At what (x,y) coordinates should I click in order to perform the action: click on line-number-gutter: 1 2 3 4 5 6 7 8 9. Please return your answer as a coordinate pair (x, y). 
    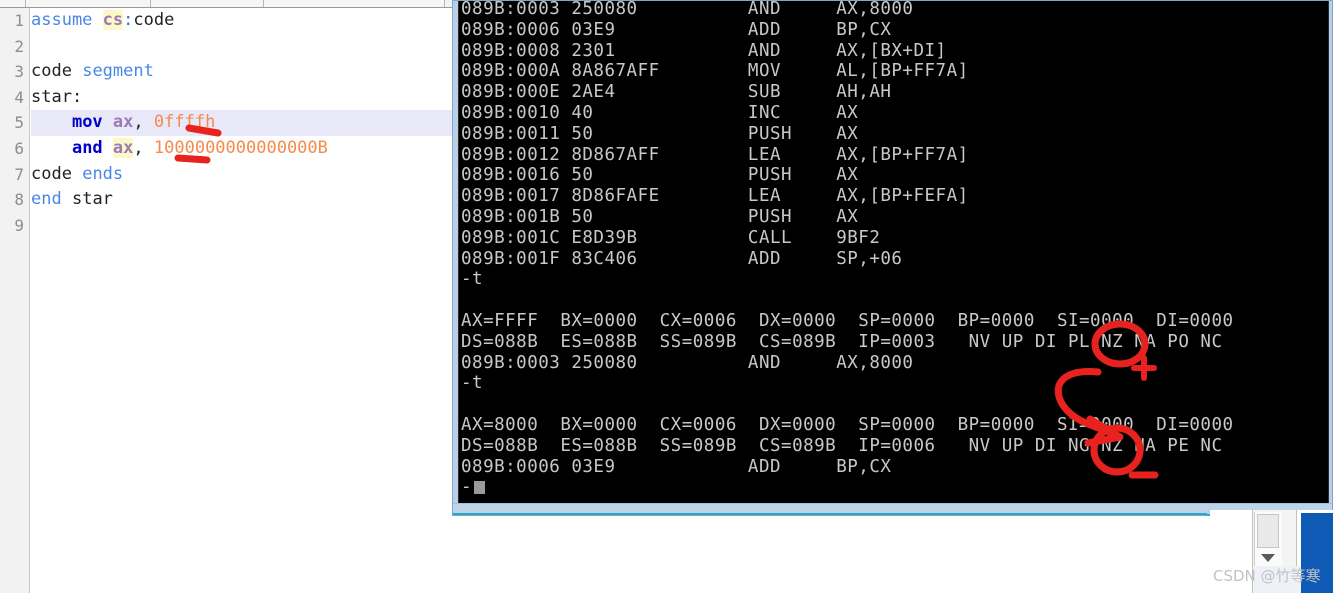
    Looking at the image, I should click on (15, 300).